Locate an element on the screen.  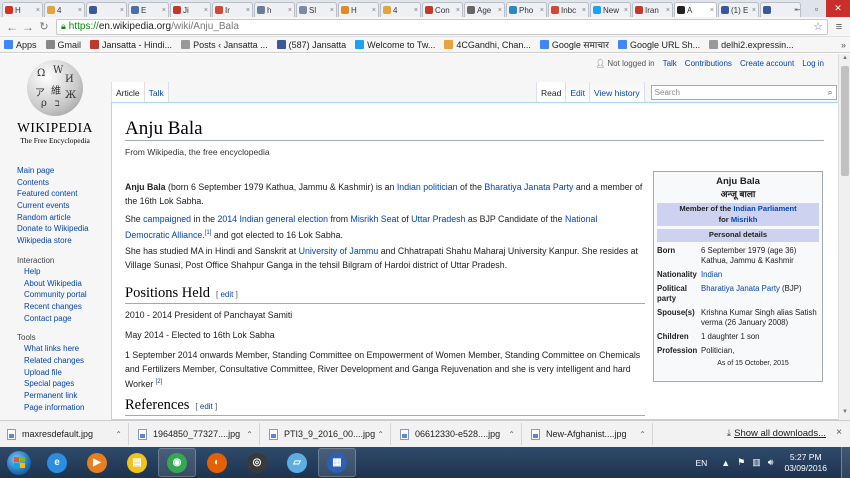
browser-tab: × is located at coordinates (106, 9).